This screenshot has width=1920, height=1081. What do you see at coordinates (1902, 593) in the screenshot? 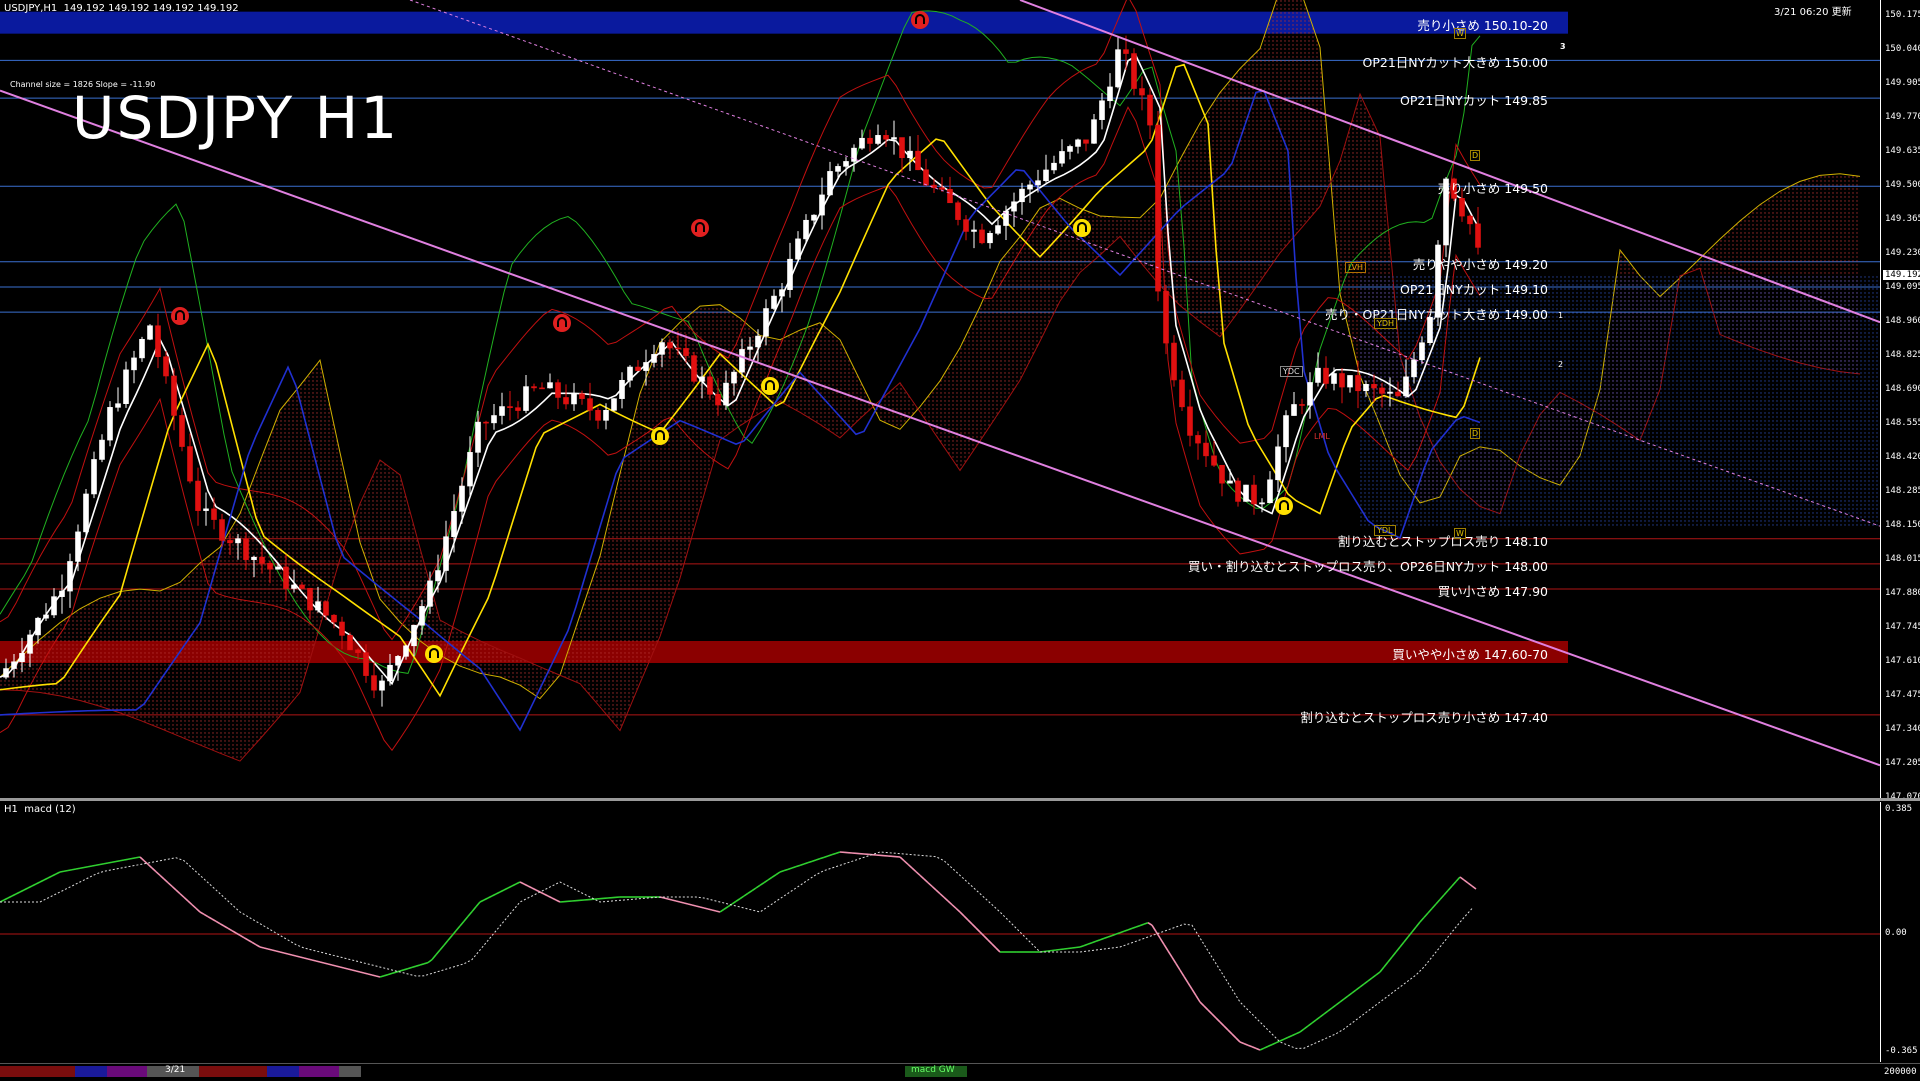
I see `price-tick: 147.880` at bounding box center [1902, 593].